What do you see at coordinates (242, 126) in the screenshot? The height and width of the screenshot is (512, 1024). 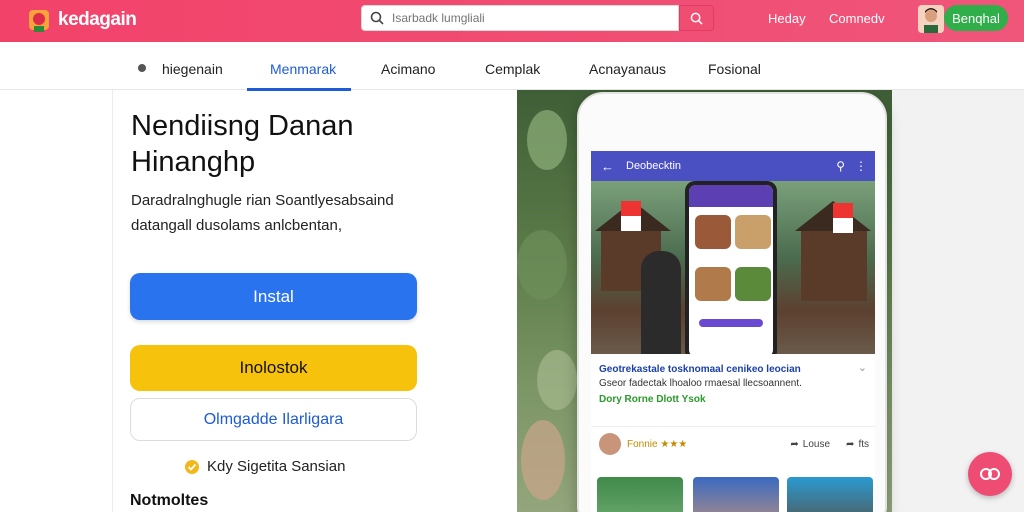 I see `title-line-1: Nendiisng Danan` at bounding box center [242, 126].